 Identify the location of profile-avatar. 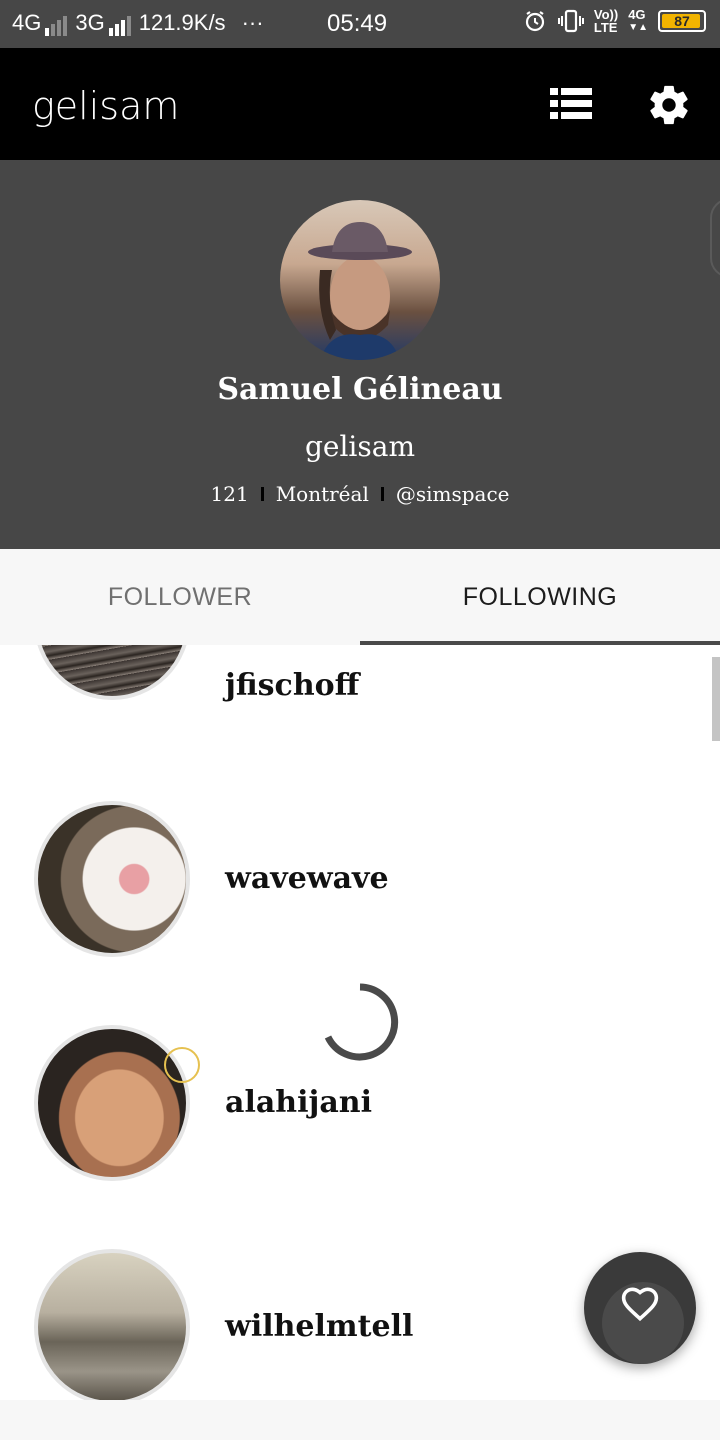
(360, 280).